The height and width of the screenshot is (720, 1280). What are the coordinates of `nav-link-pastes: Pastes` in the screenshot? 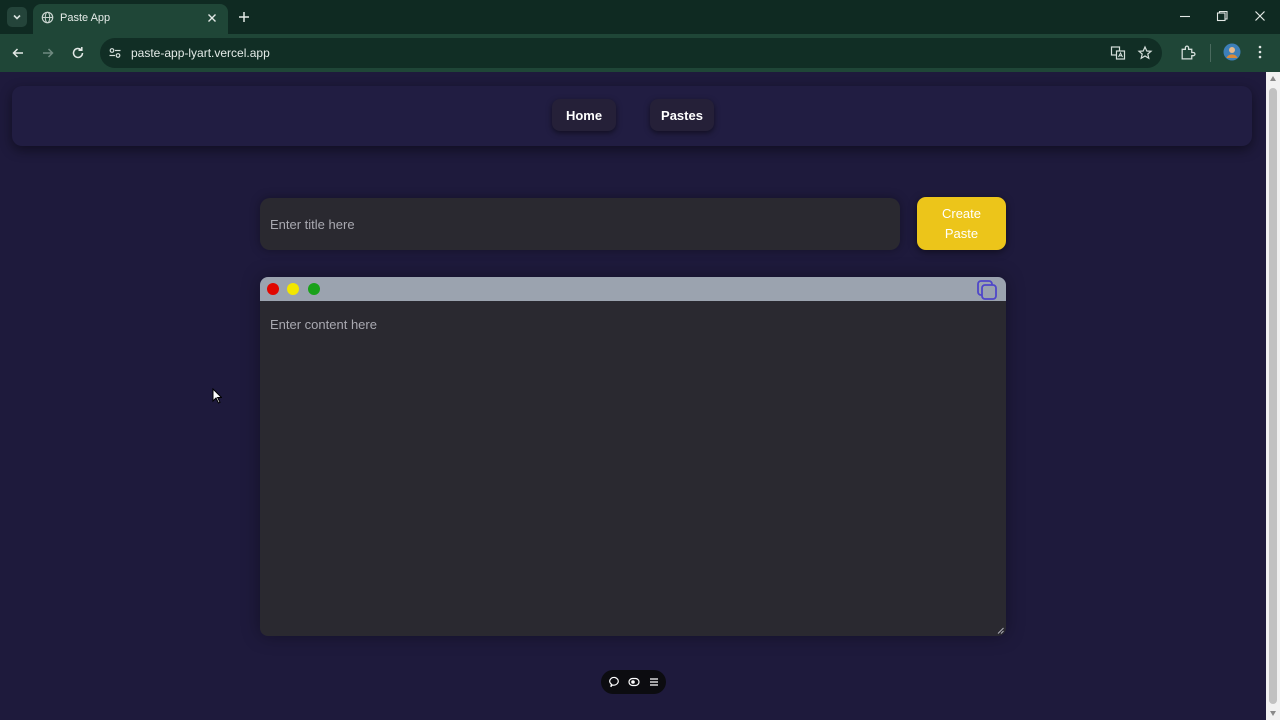 It's located at (682, 115).